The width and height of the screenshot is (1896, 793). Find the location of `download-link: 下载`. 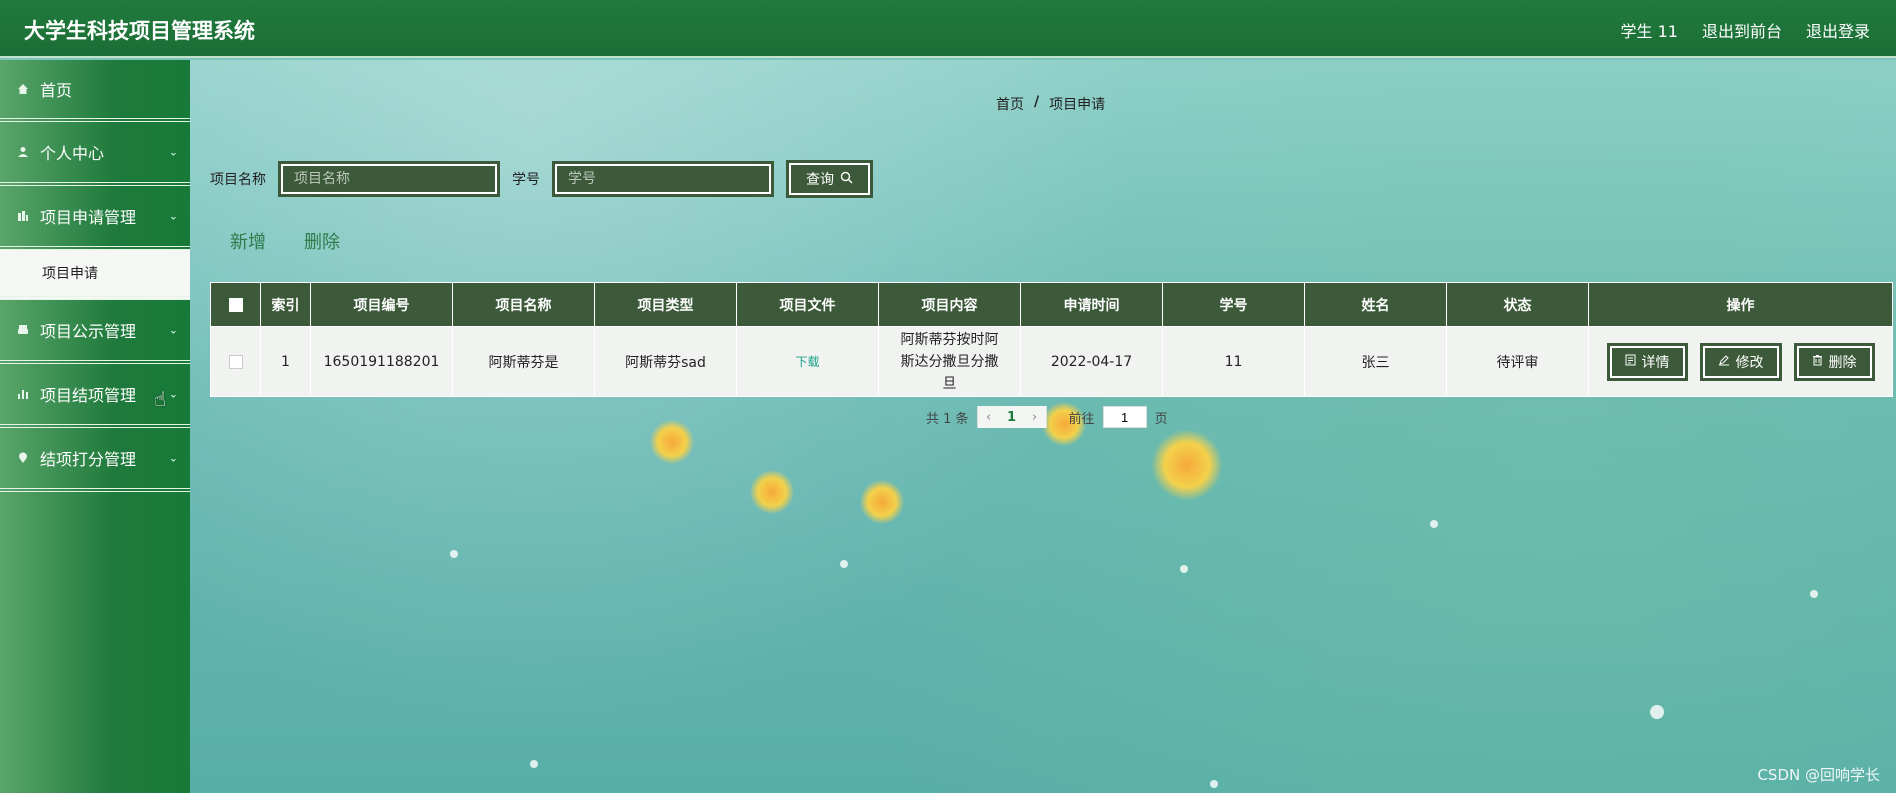

download-link: 下载 is located at coordinates (807, 362).